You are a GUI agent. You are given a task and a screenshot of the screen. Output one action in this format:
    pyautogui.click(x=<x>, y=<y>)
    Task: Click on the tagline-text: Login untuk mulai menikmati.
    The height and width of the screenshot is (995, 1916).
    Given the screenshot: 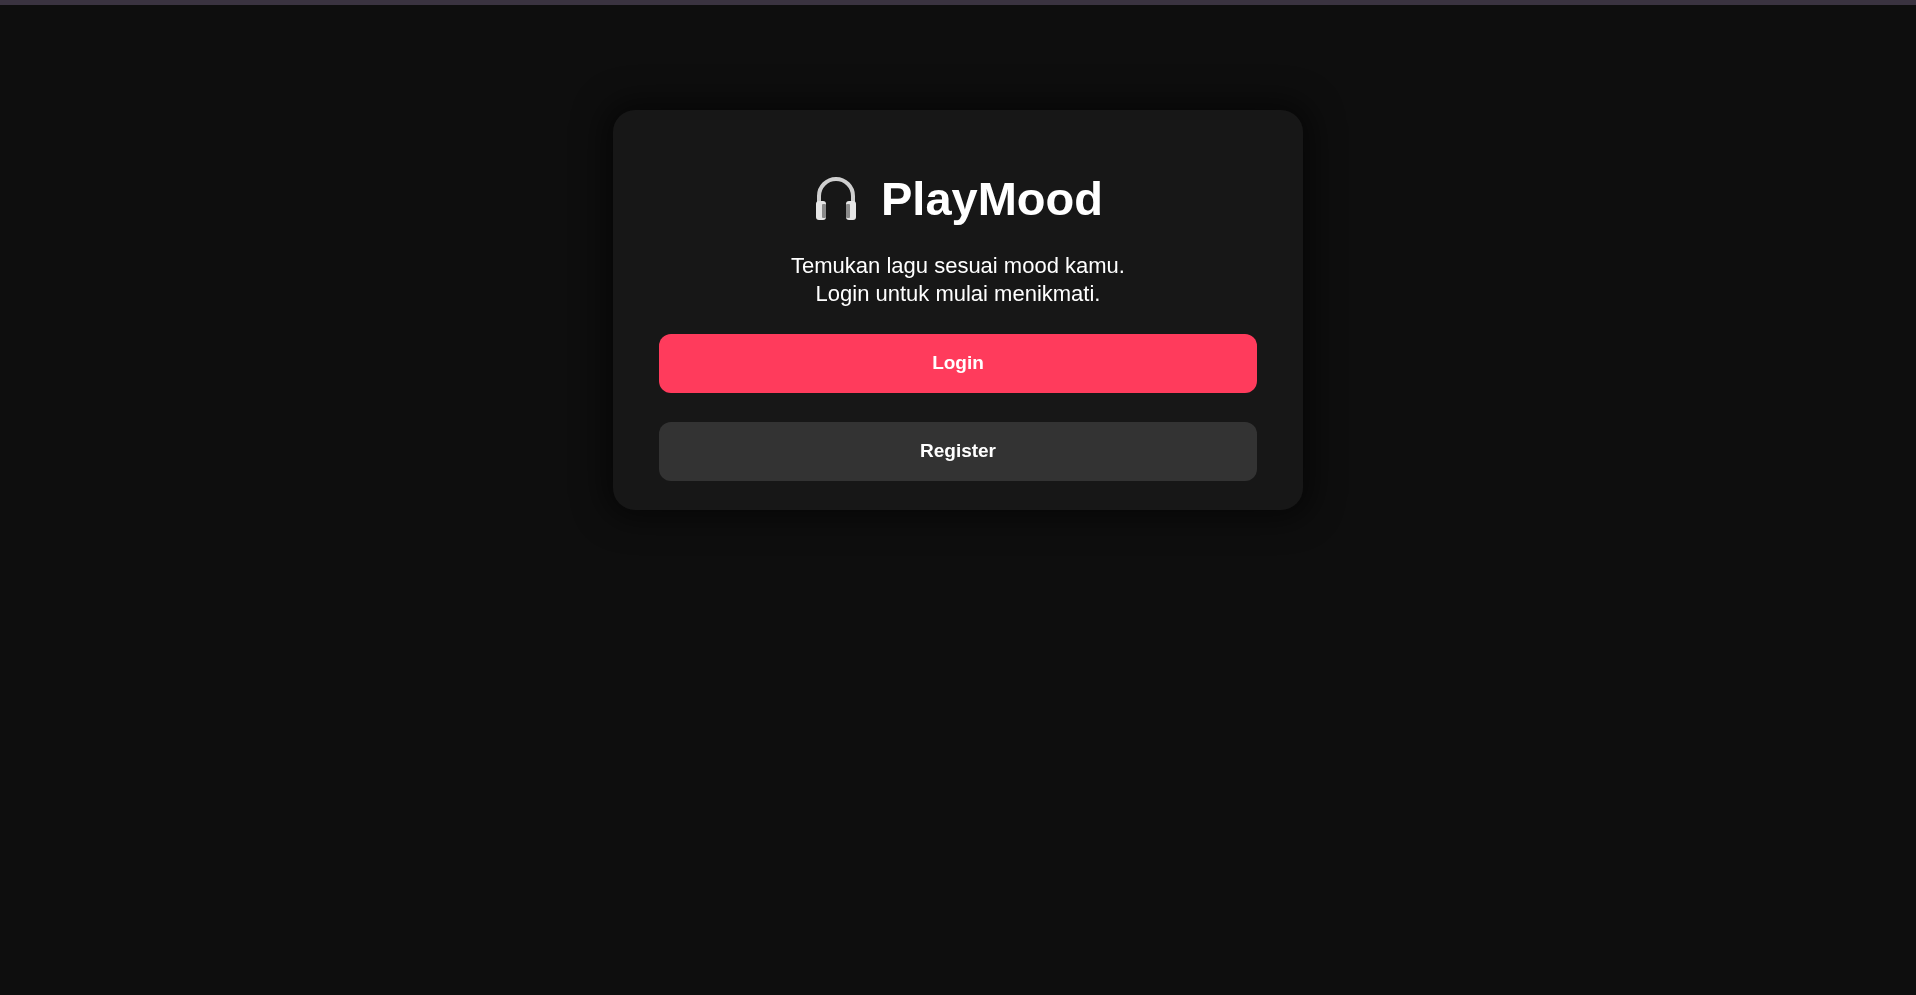 What is the action you would take?
    pyautogui.click(x=958, y=294)
    